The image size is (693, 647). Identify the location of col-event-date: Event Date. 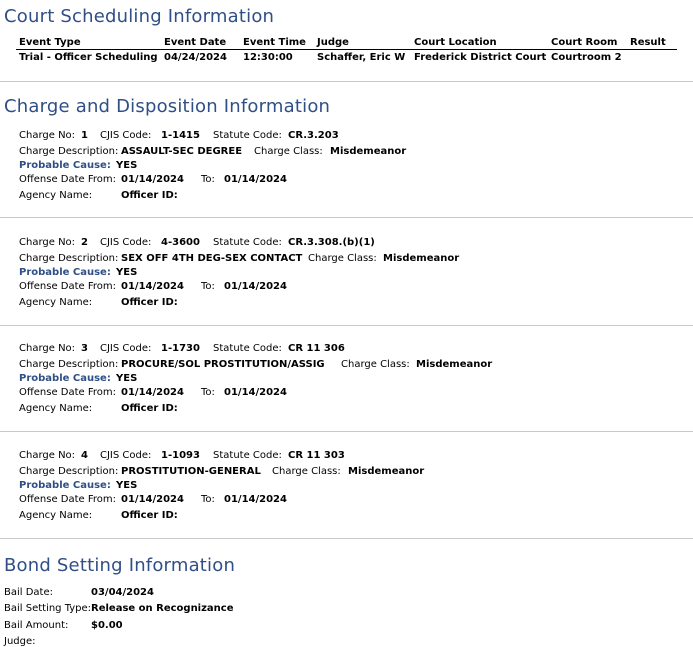
(195, 42).